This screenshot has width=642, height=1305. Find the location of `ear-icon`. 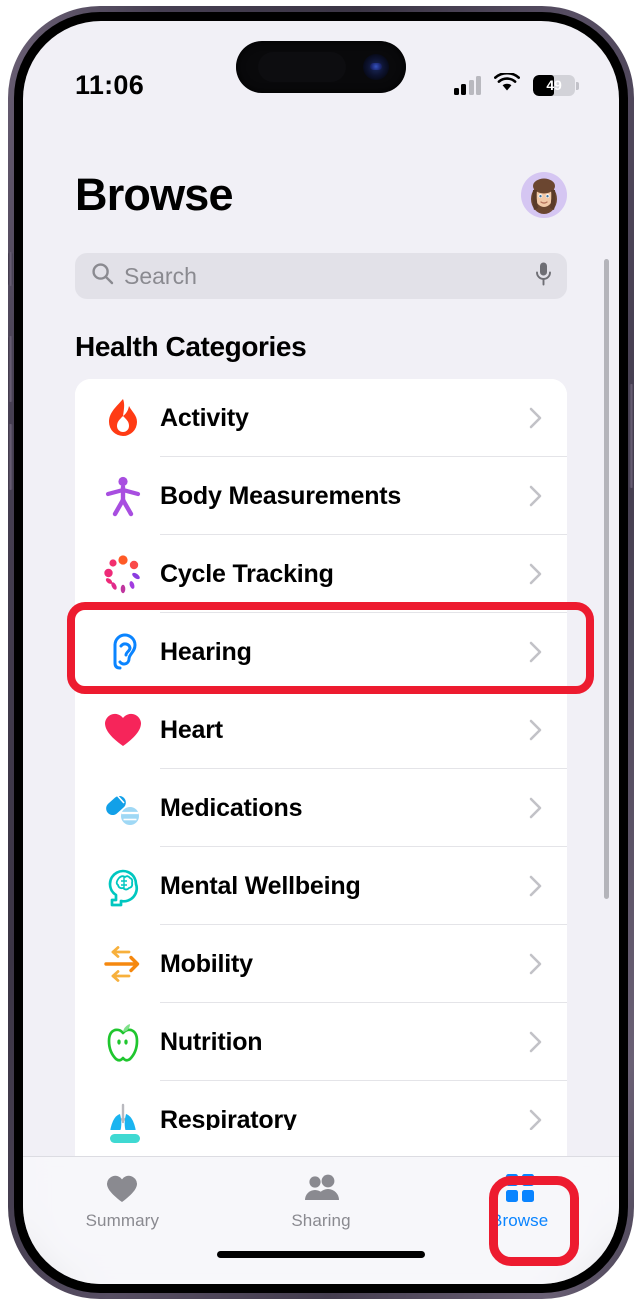

ear-icon is located at coordinates (123, 652).